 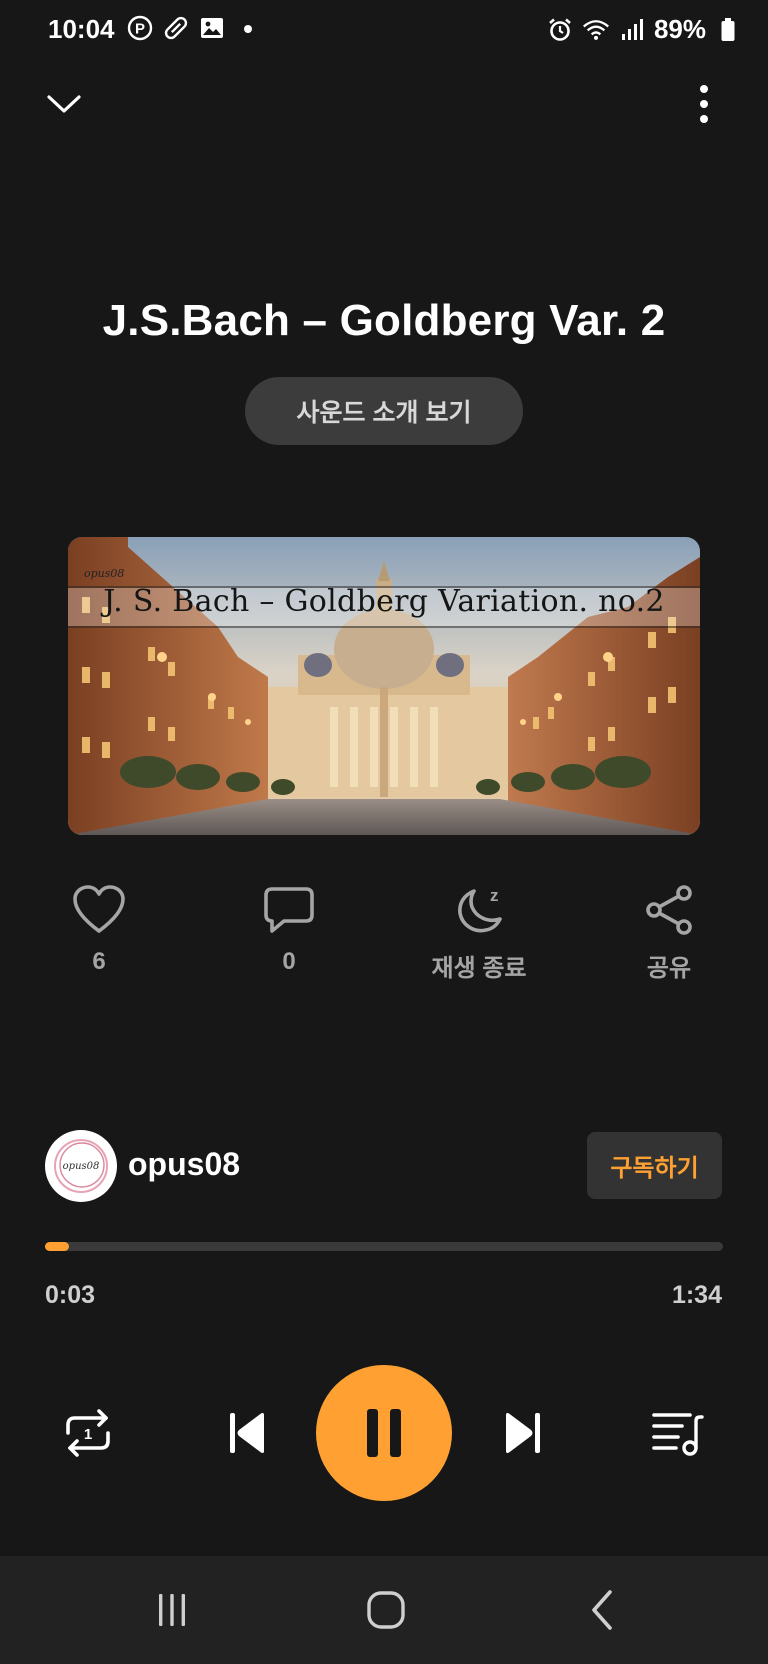 I want to click on skip-next-icon, so click(x=523, y=1433).